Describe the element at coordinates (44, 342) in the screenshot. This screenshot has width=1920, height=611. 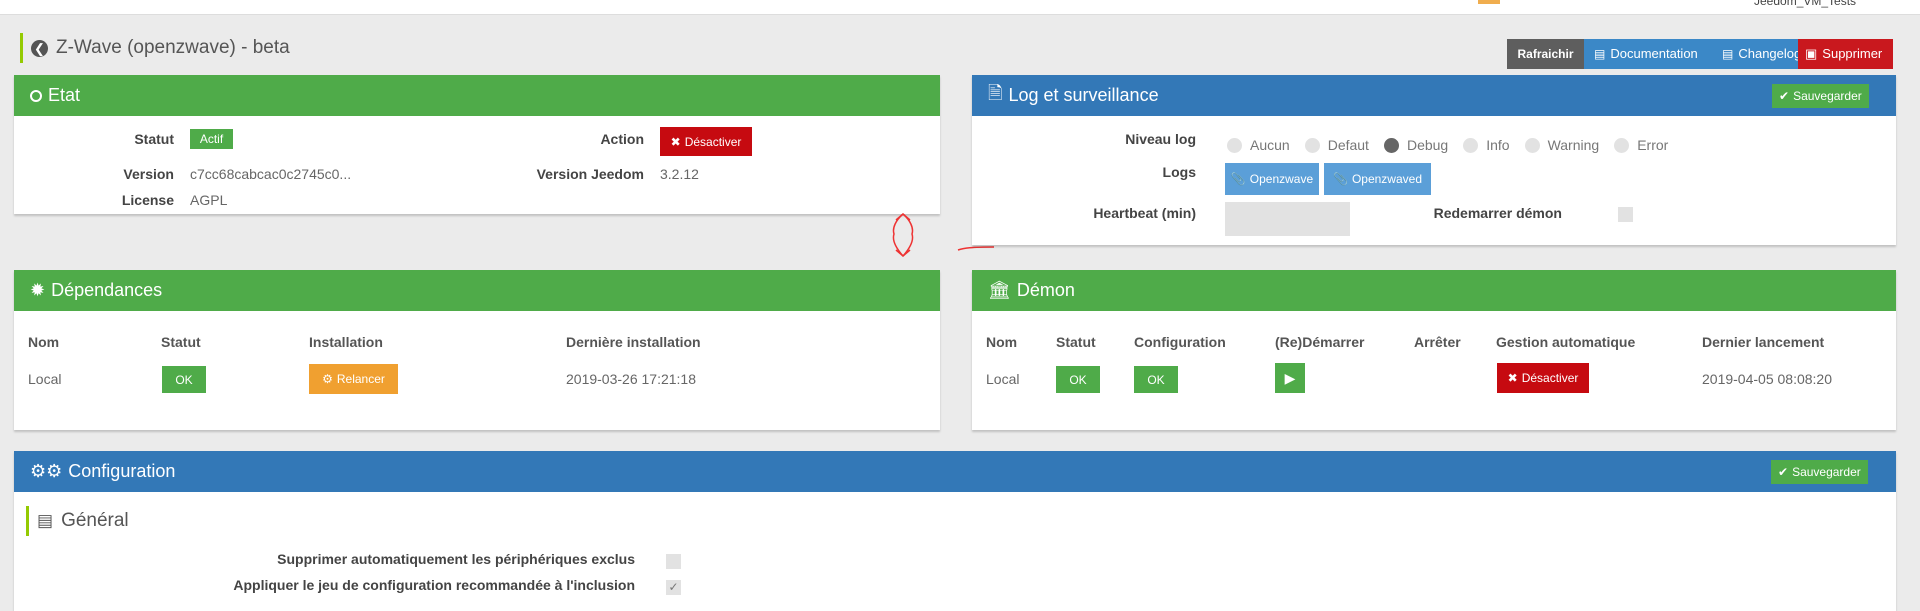
I see `dep-header-nom: Nom` at that location.